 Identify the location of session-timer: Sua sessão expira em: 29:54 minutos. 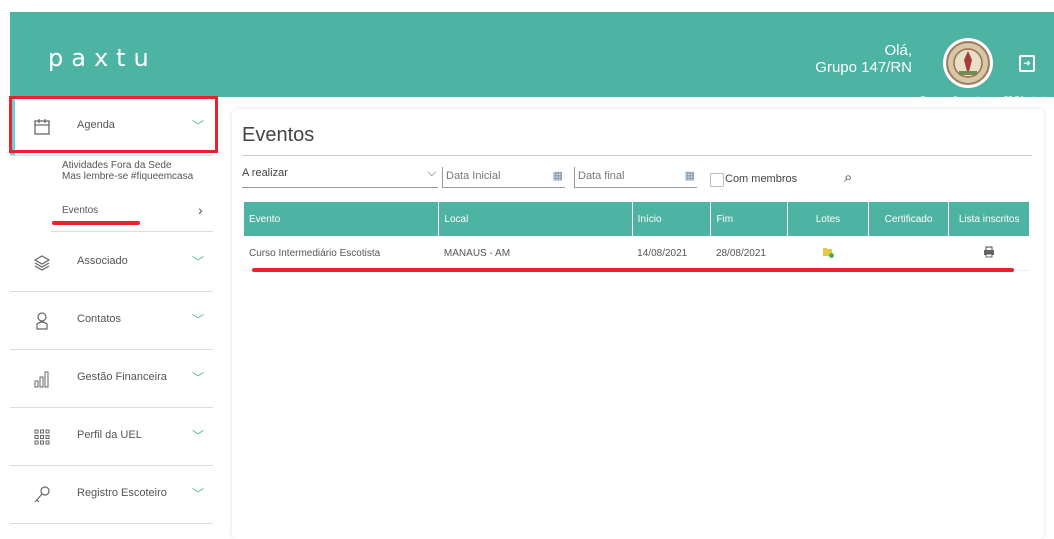
(987, 99).